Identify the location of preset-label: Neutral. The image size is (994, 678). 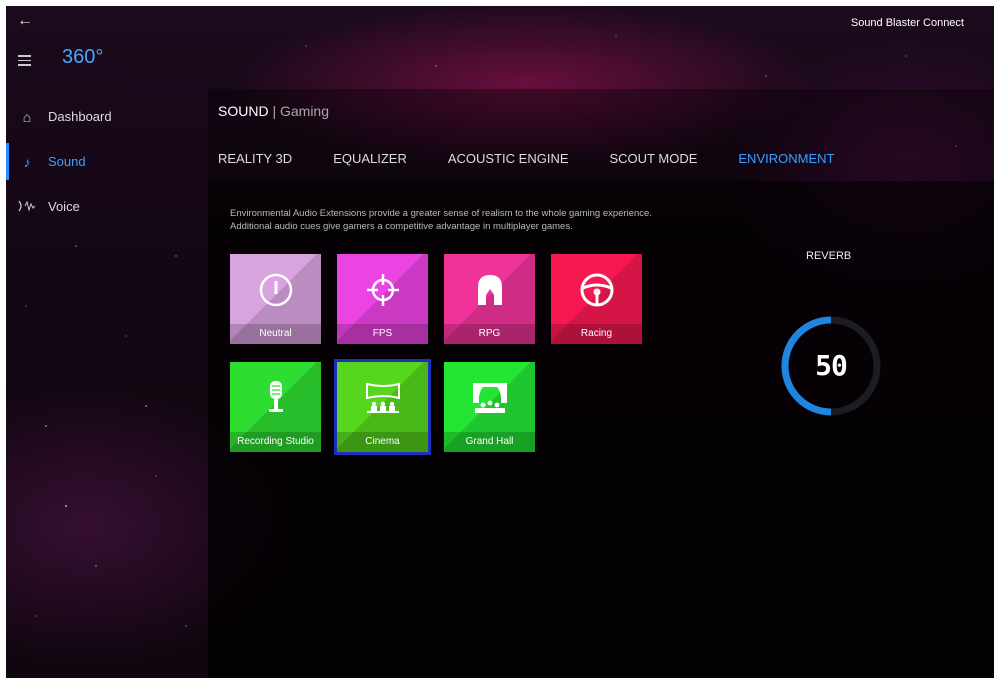
(275, 334).